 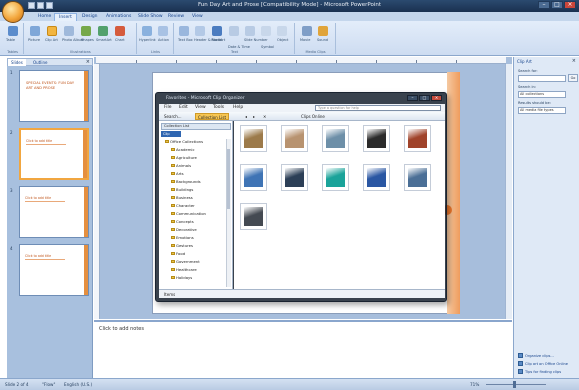 What do you see at coordinates (256, 40) in the screenshot?
I see `slide-number-label: Slide Number` at bounding box center [256, 40].